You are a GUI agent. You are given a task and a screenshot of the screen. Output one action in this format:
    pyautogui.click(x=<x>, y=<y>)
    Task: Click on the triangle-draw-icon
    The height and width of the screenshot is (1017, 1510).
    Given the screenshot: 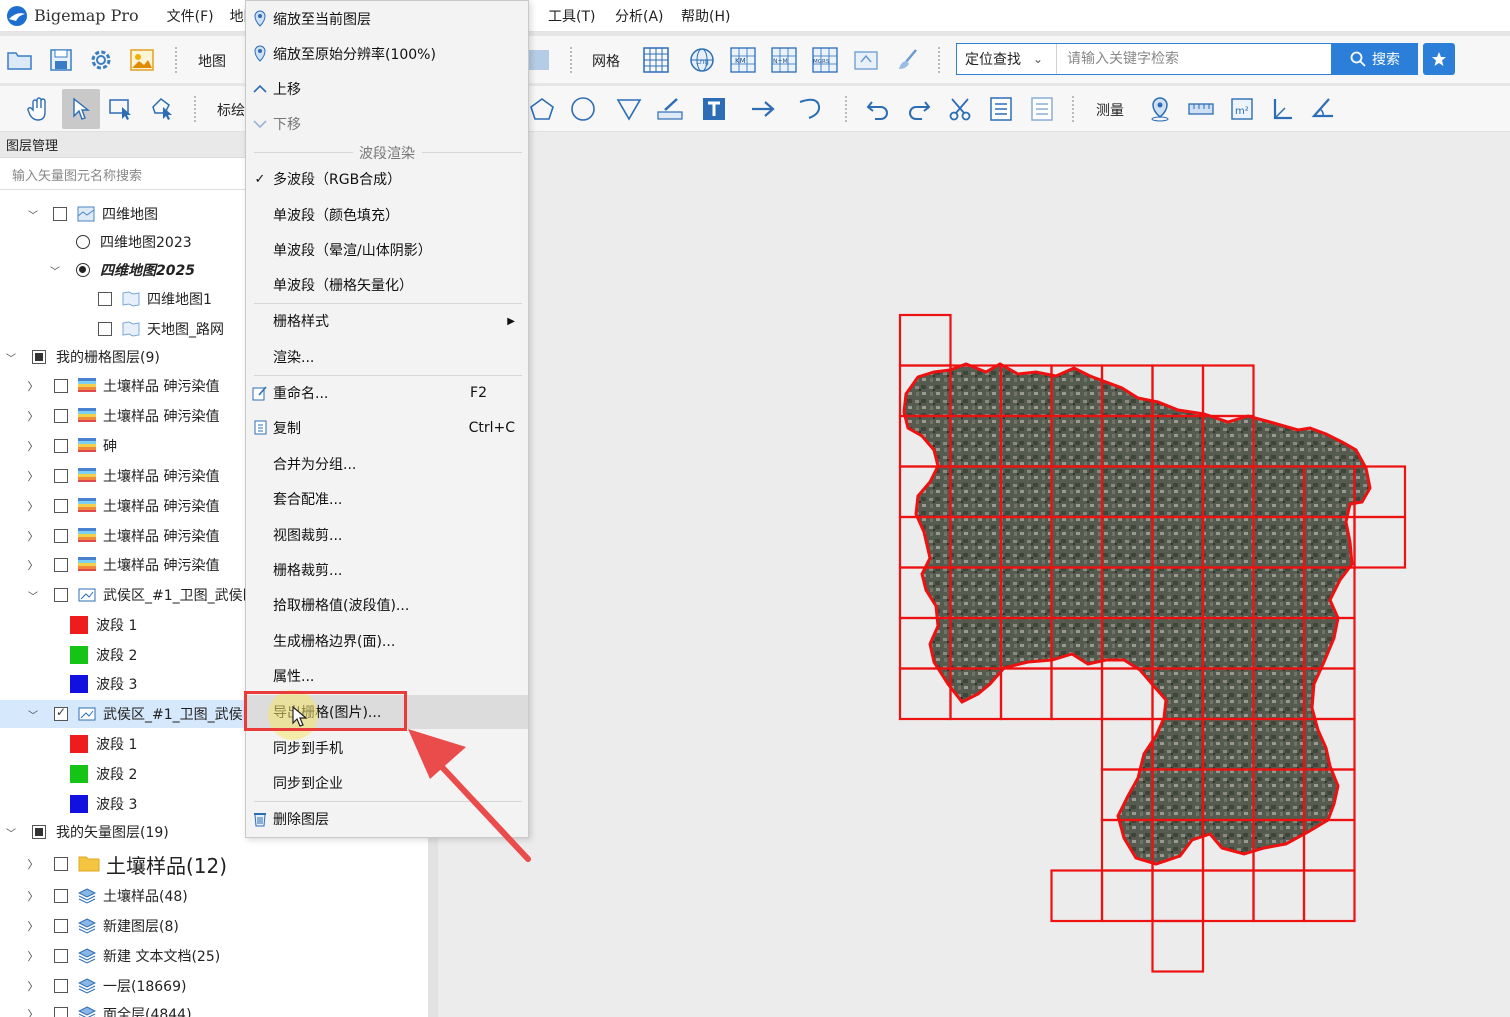 What is the action you would take?
    pyautogui.click(x=629, y=109)
    